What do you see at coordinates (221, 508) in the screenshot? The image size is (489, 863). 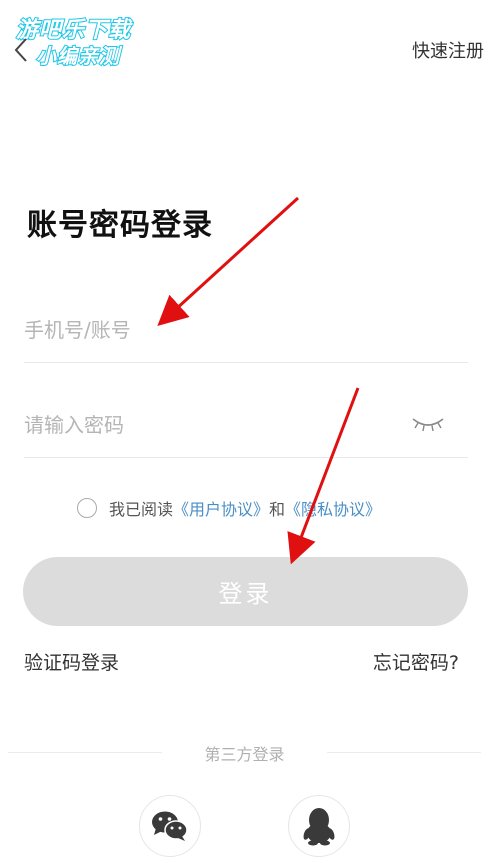 I see `user-agreement-link: 《用户协议》` at bounding box center [221, 508].